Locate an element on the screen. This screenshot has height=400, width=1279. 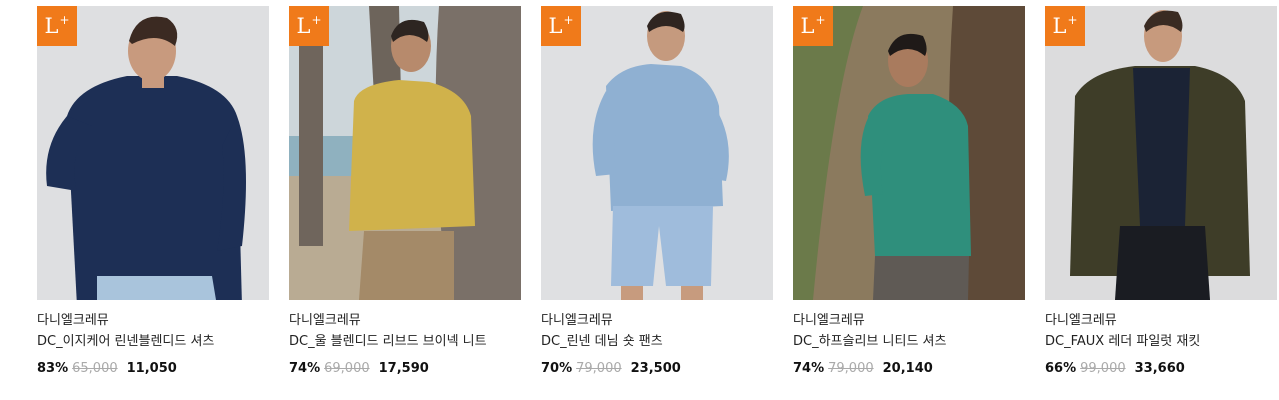
sale-price: 11,050 is located at coordinates (151, 368).